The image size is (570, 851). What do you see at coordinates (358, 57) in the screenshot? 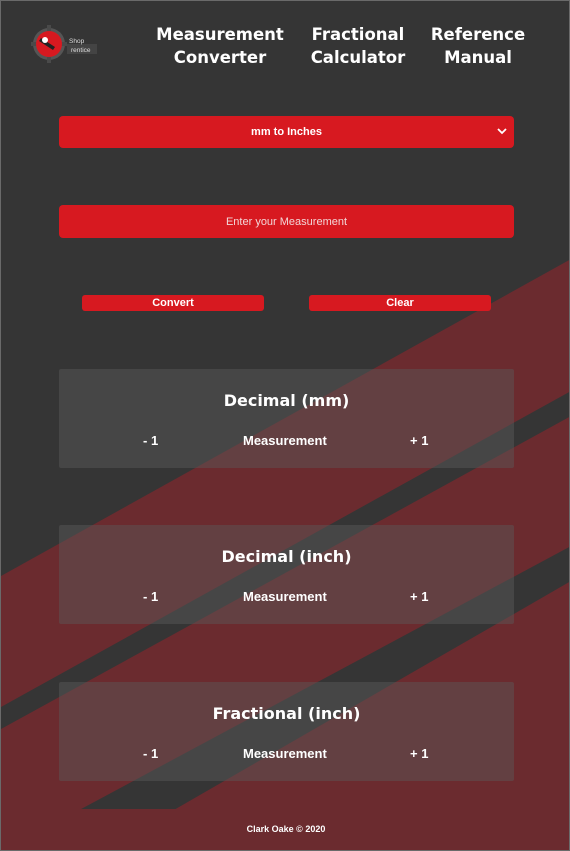
I see `nav-label-line2: Calculator` at bounding box center [358, 57].